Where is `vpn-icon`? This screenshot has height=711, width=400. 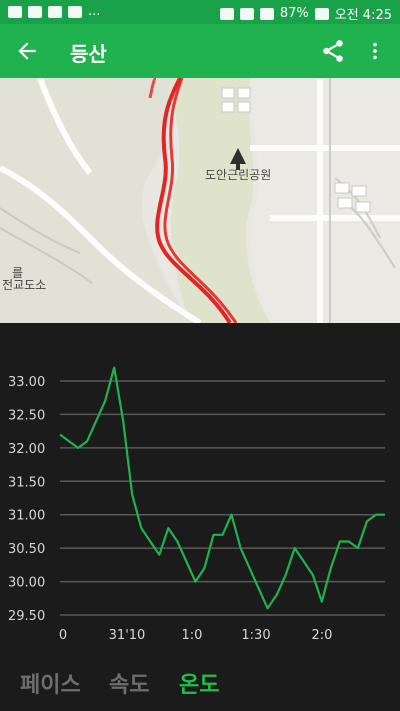
vpn-icon is located at coordinates (75, 11).